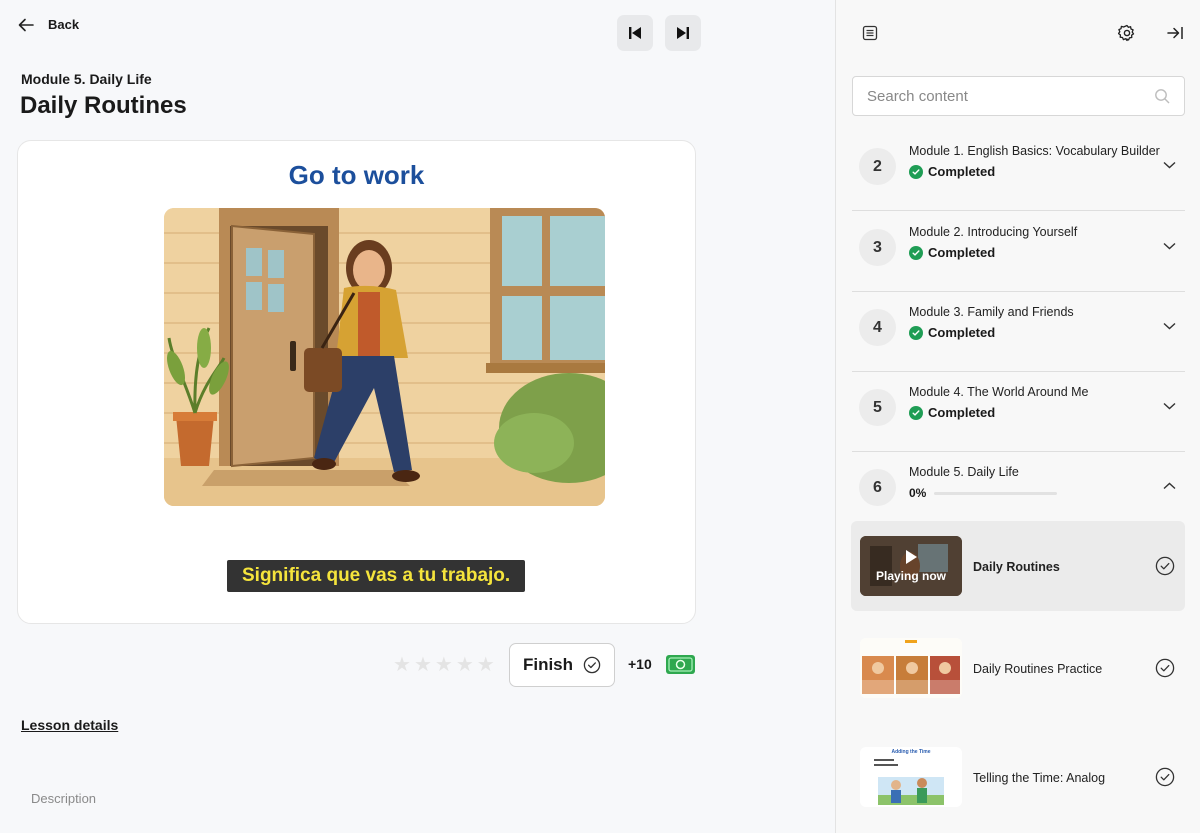 The width and height of the screenshot is (1200, 833). Describe the element at coordinates (1169, 486) in the screenshot. I see `chevron-up-icon` at that location.